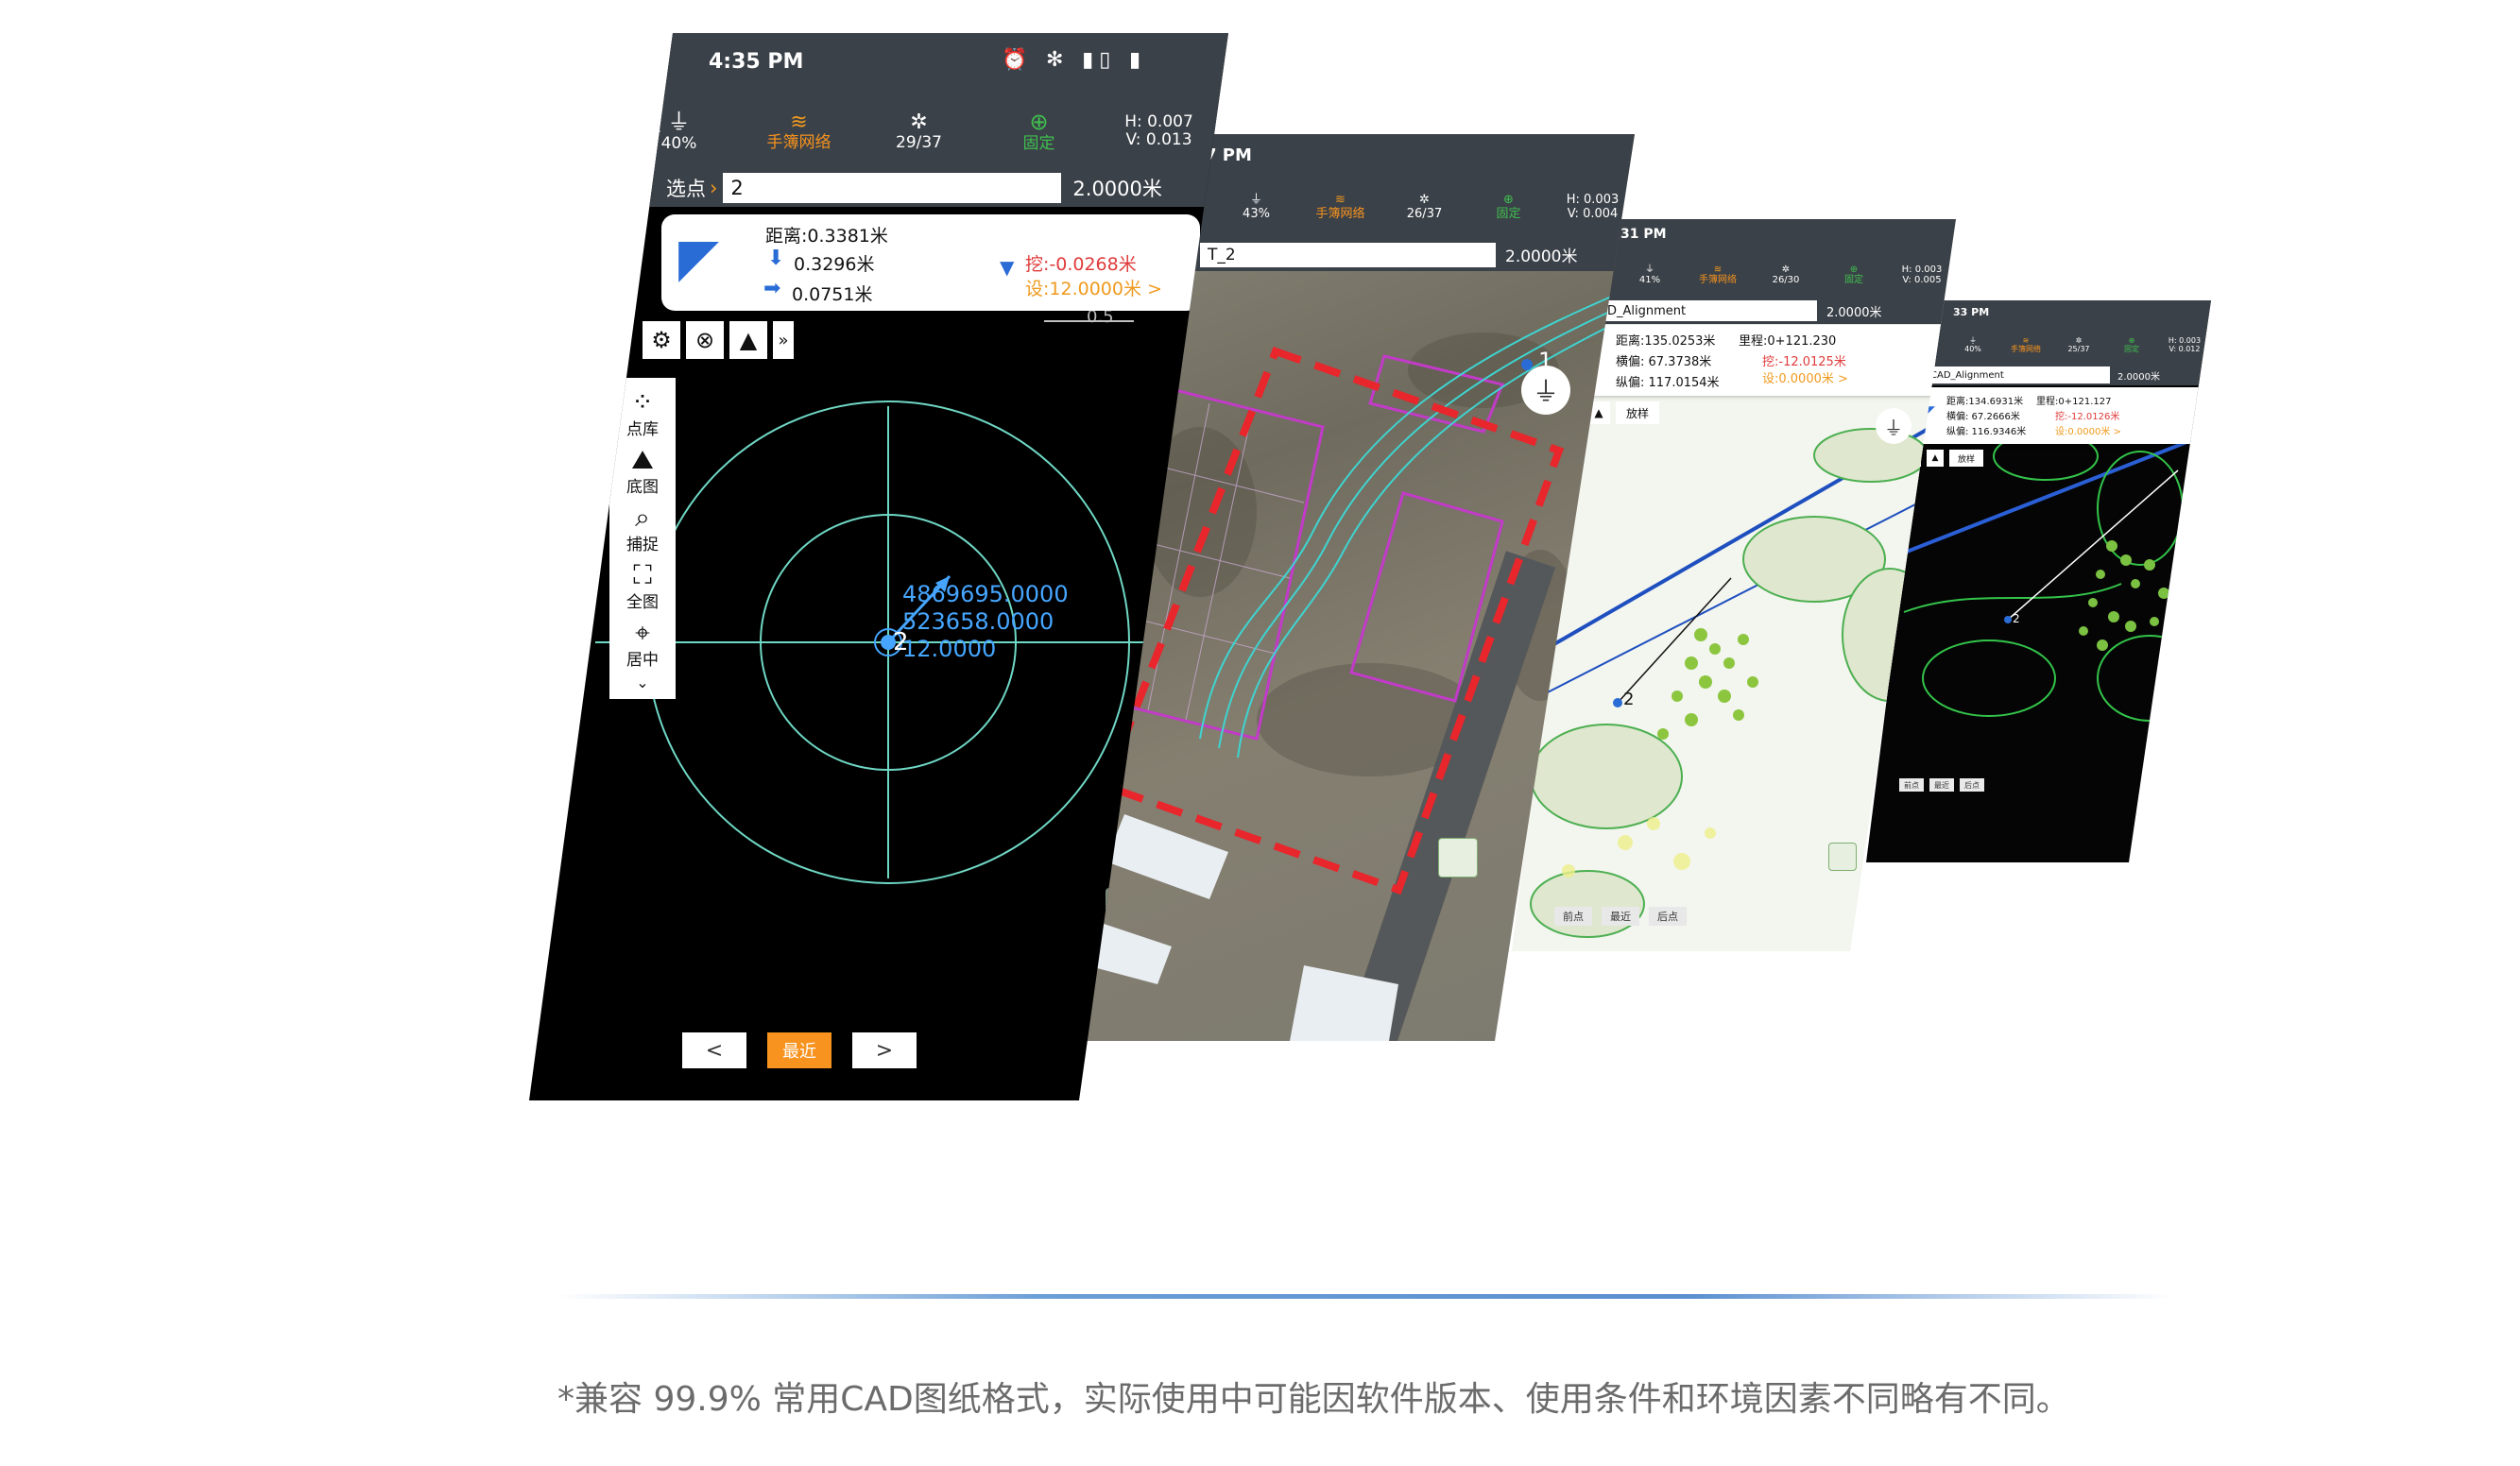  I want to click on cut-fill-icon: ▼, so click(1007, 267).